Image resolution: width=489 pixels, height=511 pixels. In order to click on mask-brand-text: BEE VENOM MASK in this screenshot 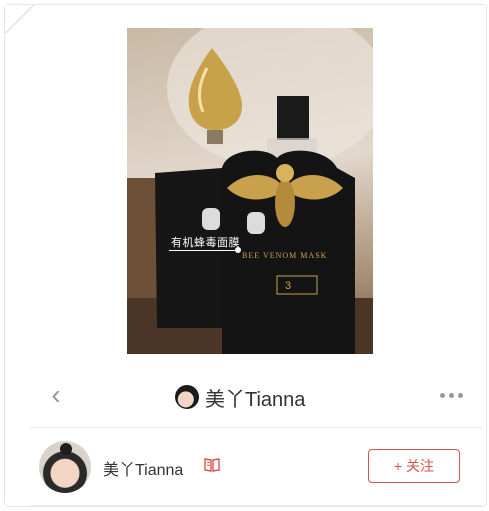, I will do `click(284, 255)`.